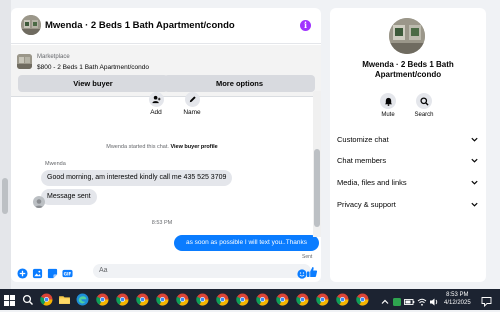 The height and width of the screenshot is (312, 500). What do you see at coordinates (162, 223) in the screenshot?
I see `message-timestamp: 8:53 PM` at bounding box center [162, 223].